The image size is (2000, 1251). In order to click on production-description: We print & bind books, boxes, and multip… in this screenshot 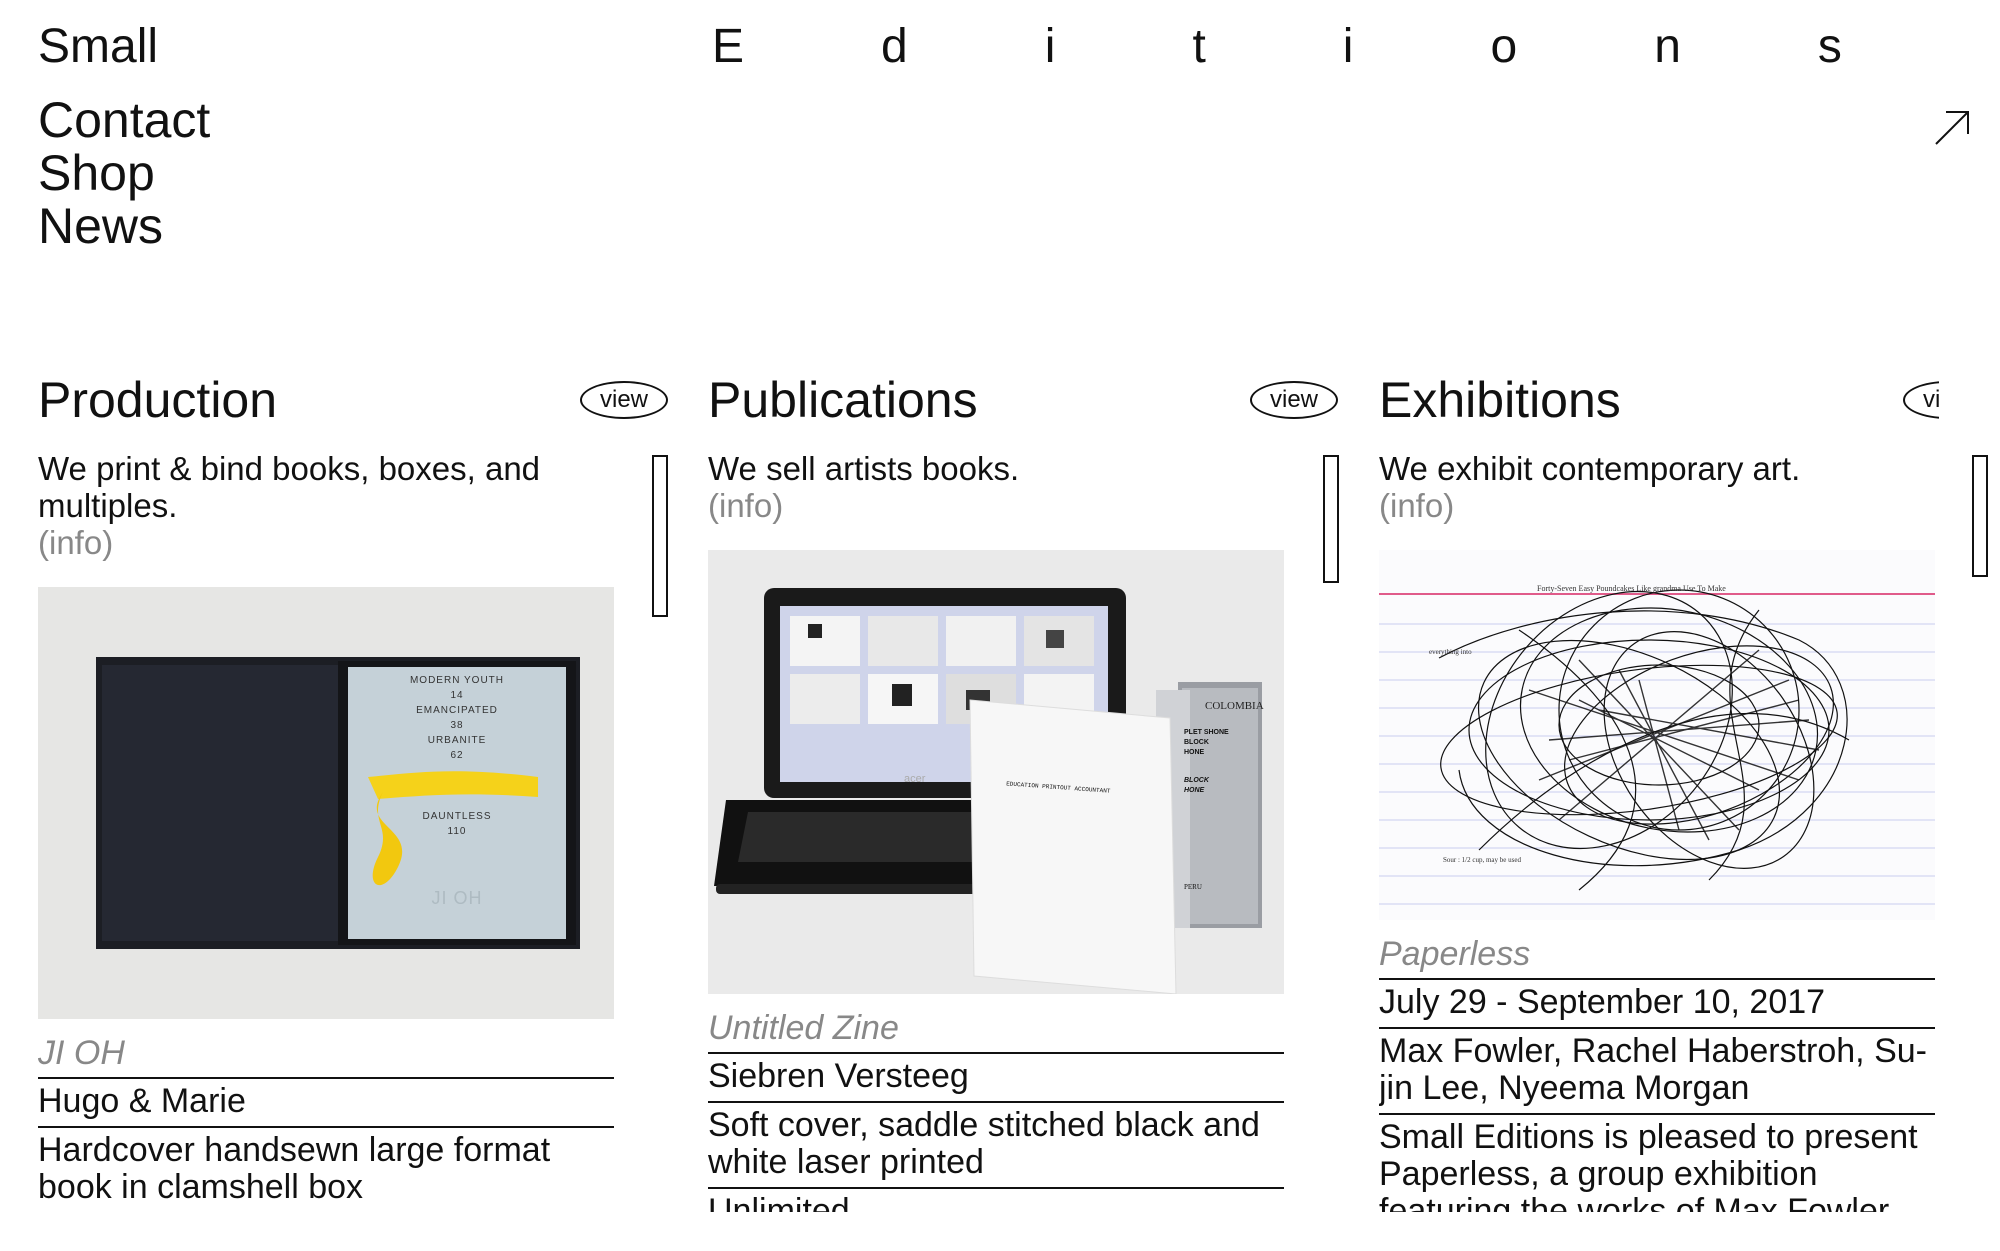, I will do `click(289, 487)`.